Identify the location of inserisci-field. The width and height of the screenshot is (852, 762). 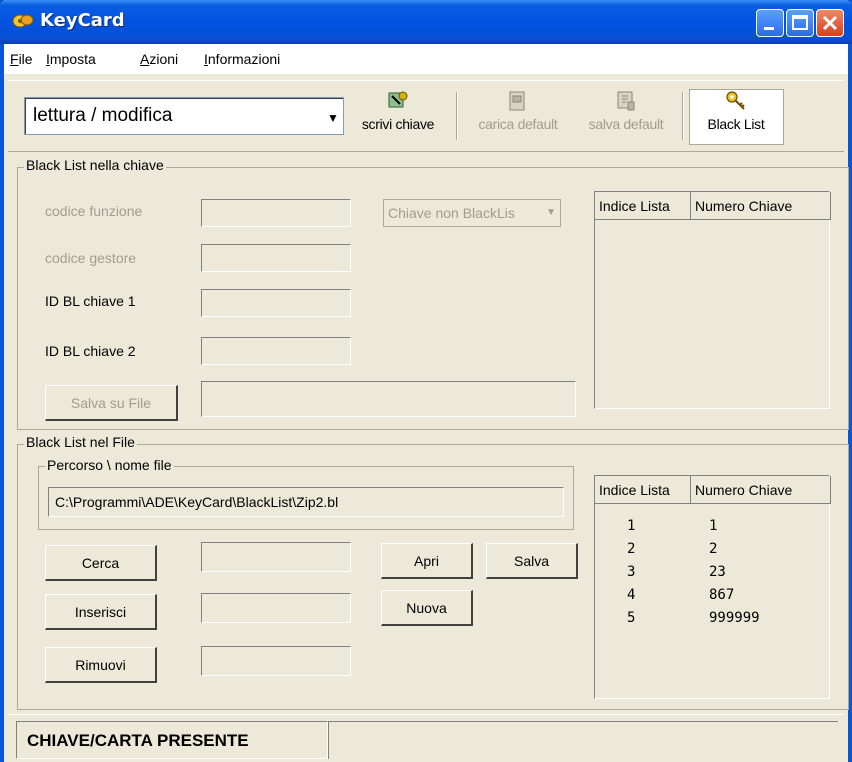
(276, 608).